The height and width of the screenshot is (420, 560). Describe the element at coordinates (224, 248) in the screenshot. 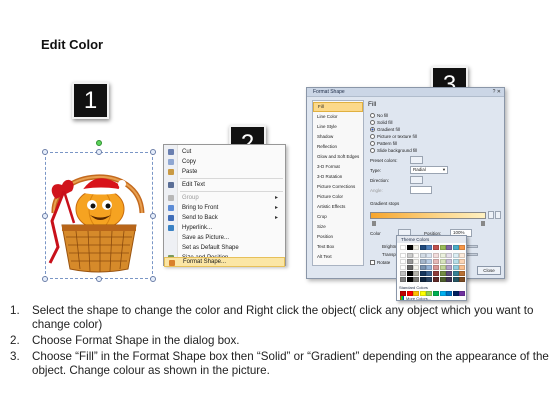

I see `menu-item-set-default-shape: Set as Default Shape` at that location.